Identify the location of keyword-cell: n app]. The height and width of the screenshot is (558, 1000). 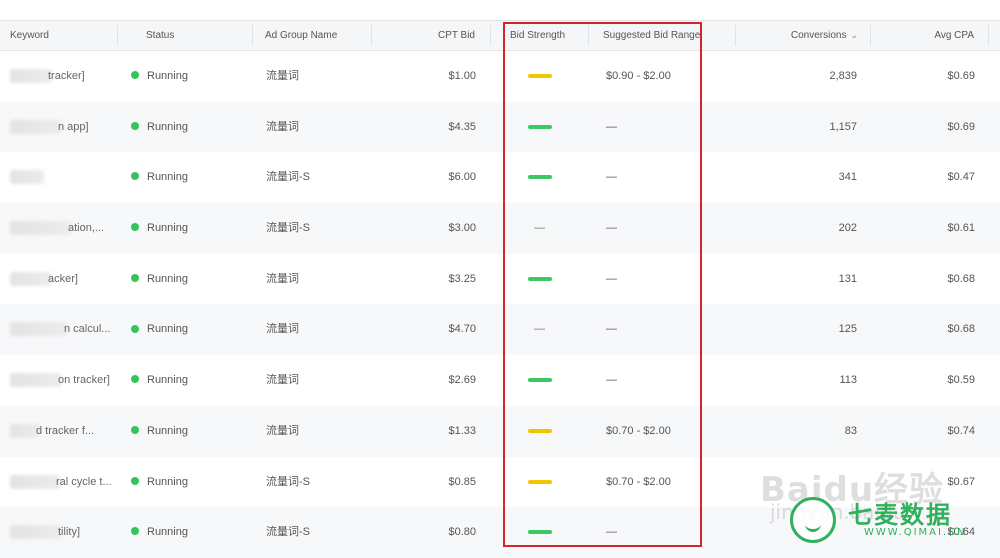
(73, 127).